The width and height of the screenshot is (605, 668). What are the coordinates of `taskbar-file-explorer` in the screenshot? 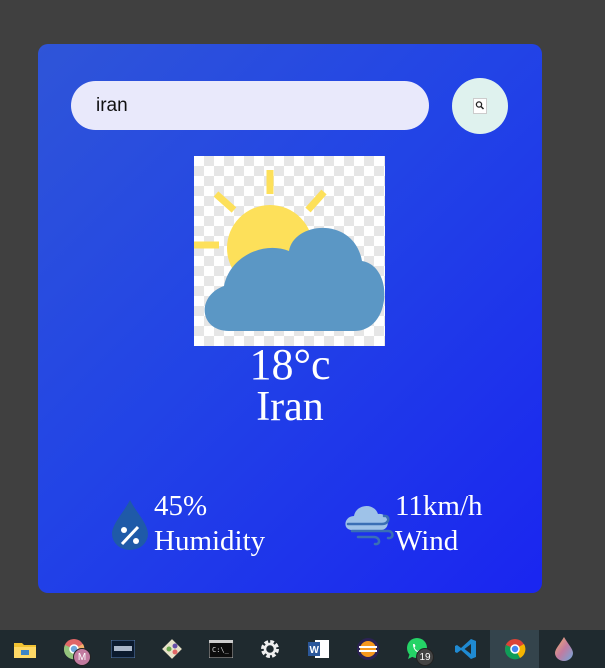 It's located at (24, 649).